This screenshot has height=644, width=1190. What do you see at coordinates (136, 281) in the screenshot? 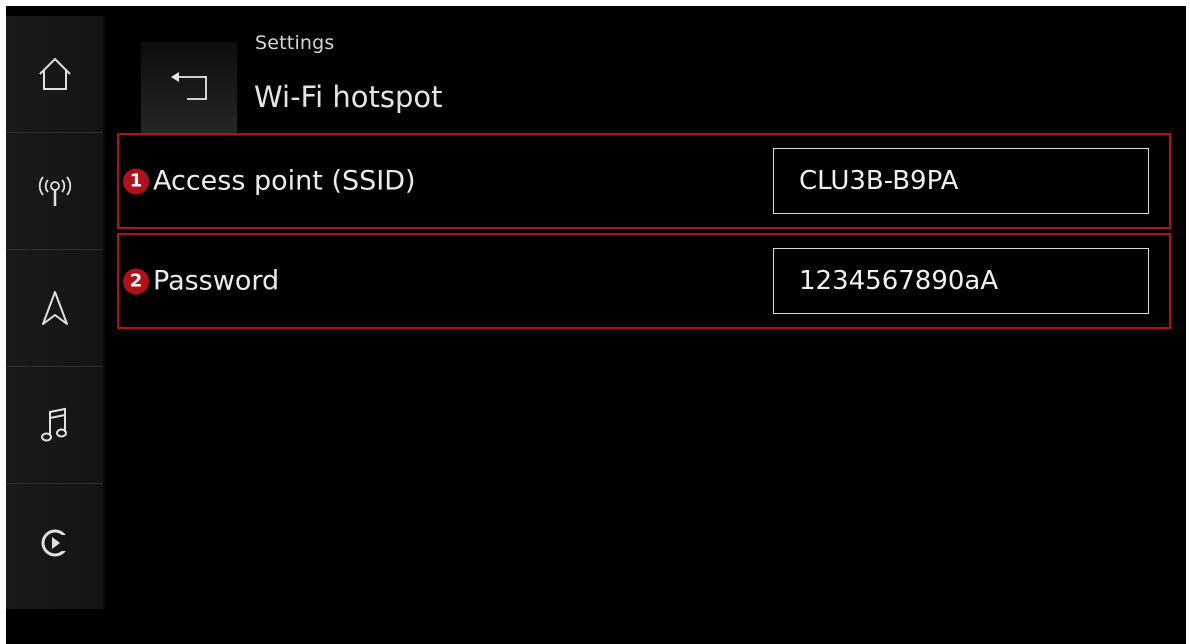
I see `callout-badge: 2` at bounding box center [136, 281].